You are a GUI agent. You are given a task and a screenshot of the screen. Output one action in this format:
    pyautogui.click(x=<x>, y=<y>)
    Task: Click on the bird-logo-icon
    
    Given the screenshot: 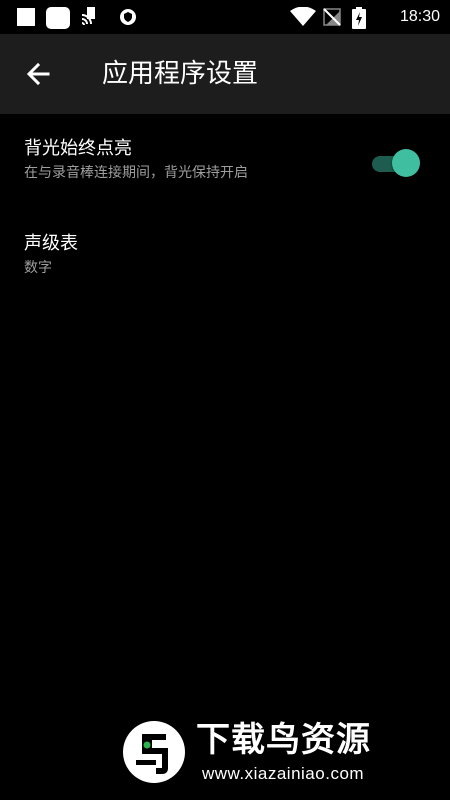 What is the action you would take?
    pyautogui.click(x=154, y=752)
    